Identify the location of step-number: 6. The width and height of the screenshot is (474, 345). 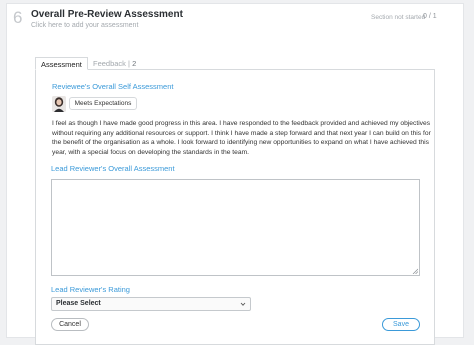
(18, 17).